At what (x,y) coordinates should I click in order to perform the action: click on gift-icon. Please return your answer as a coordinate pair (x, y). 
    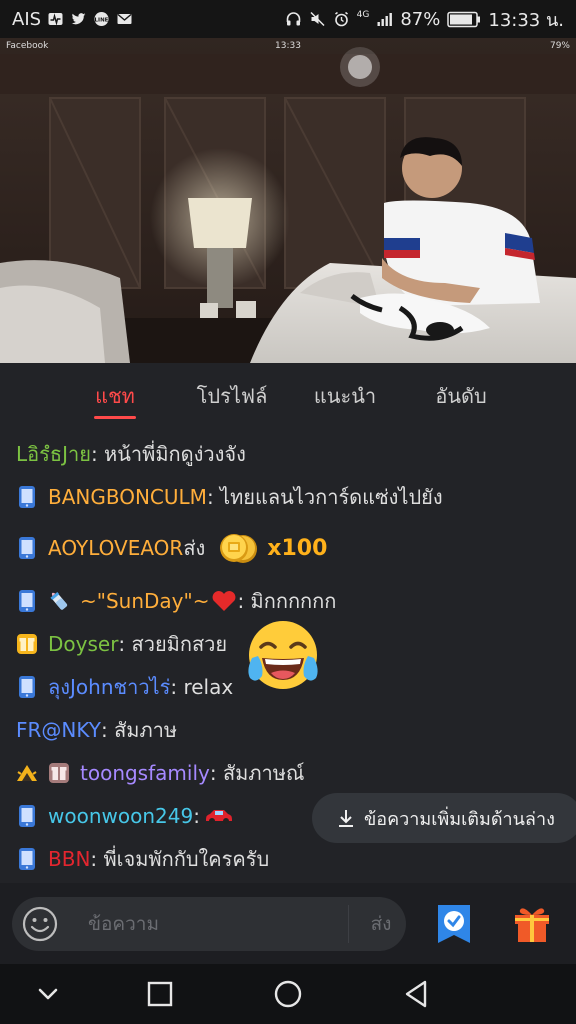
    Looking at the image, I should click on (532, 924).